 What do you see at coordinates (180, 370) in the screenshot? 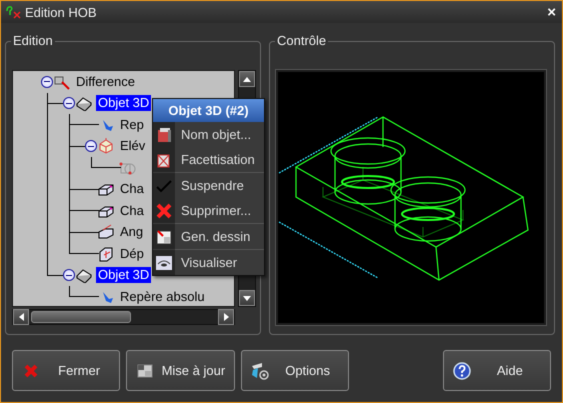
I see `dialog-button: Mise à jour` at bounding box center [180, 370].